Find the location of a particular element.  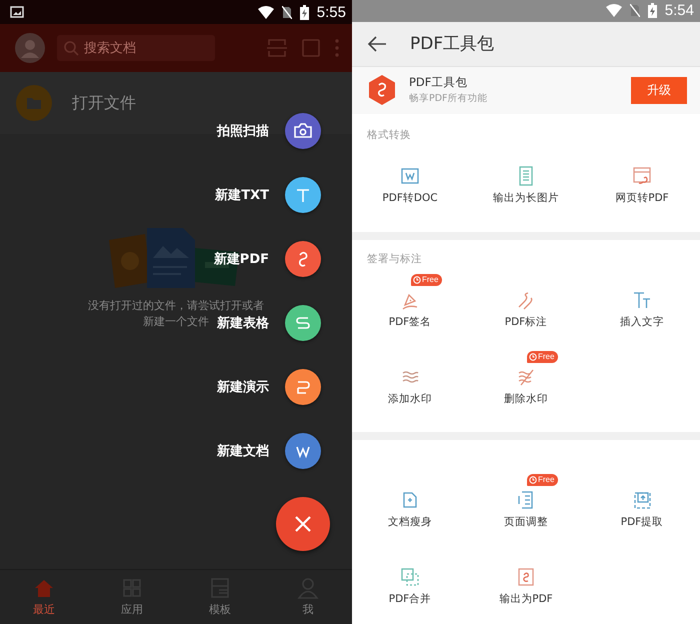

menu-label: 新建文档 is located at coordinates (243, 451).